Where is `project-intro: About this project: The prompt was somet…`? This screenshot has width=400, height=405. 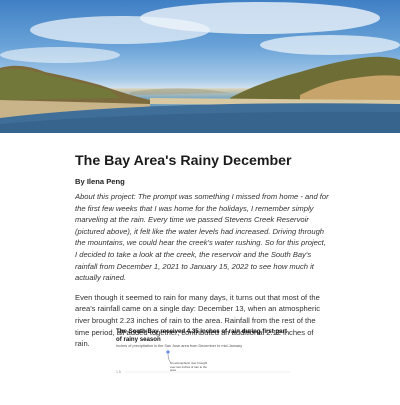
project-intro: About this project: The prompt was somet… is located at coordinates (202, 237).